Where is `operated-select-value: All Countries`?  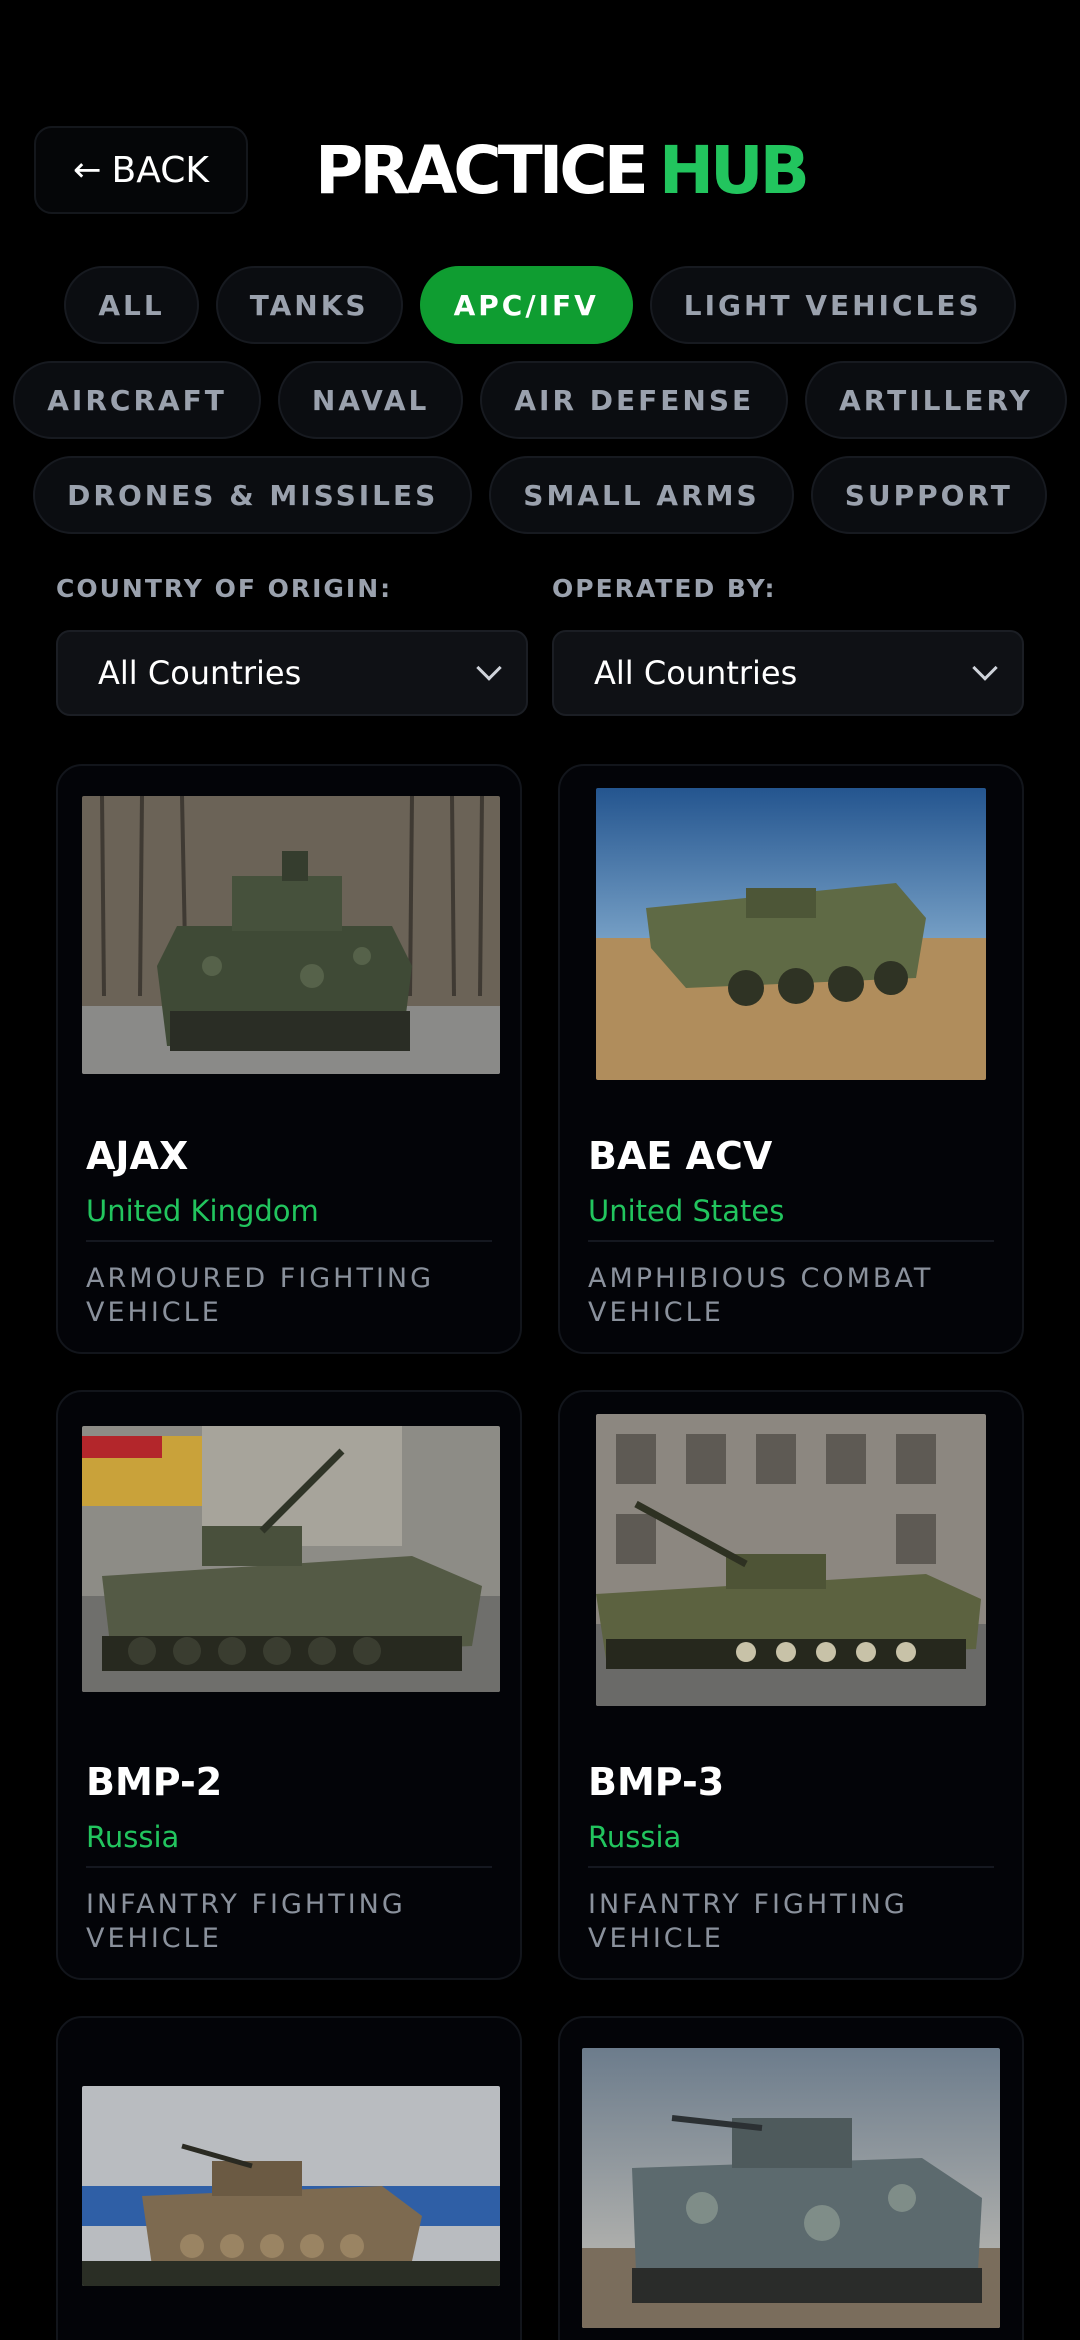 operated-select-value: All Countries is located at coordinates (696, 673).